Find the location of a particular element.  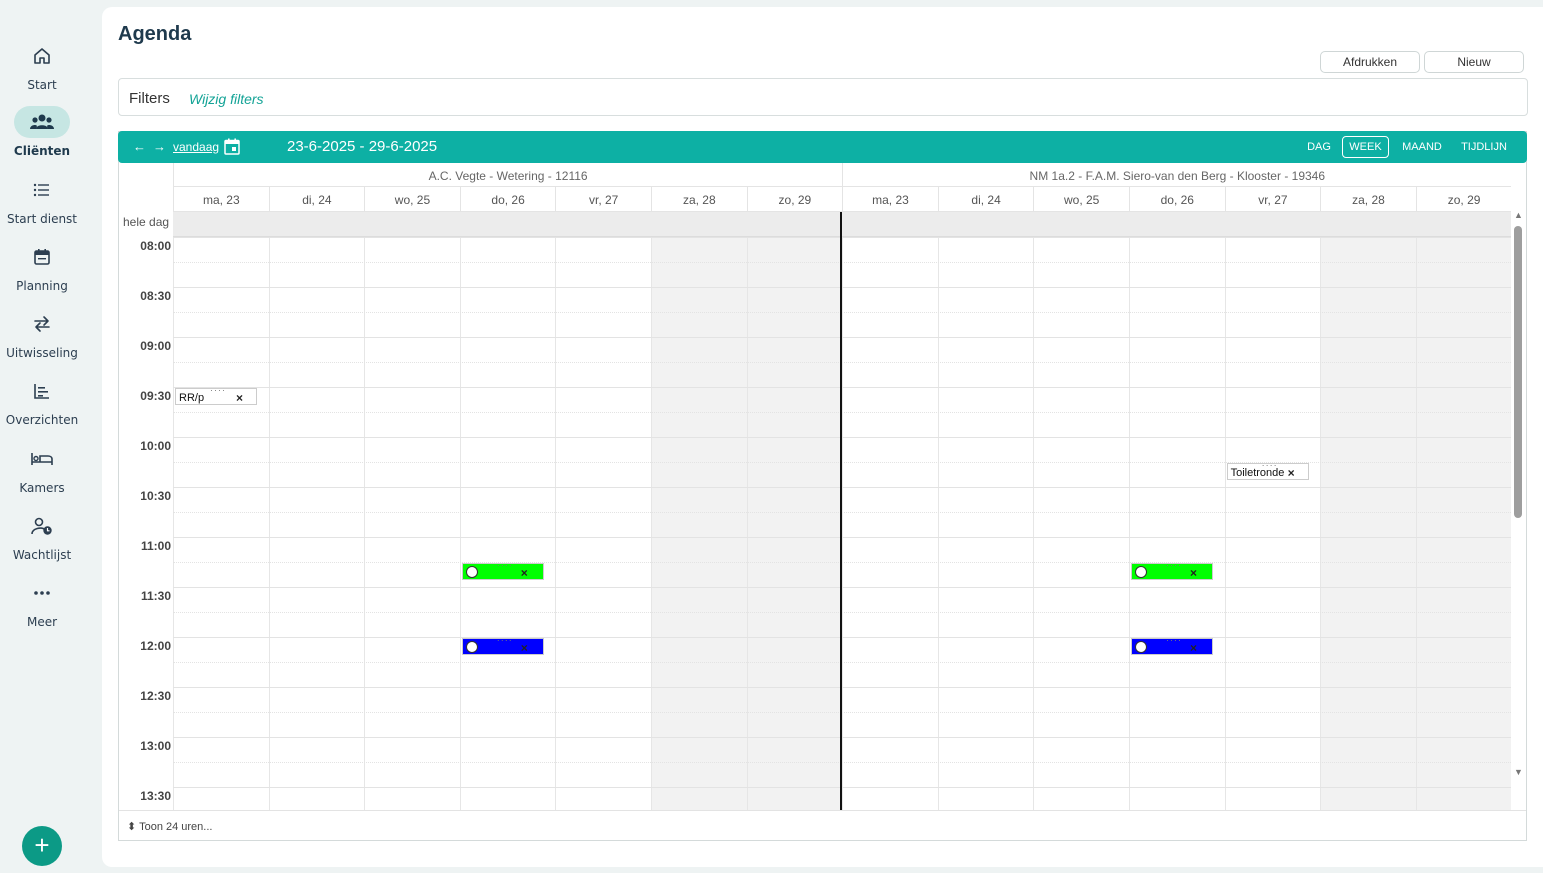

calendar-event: ···· RR/p × is located at coordinates (216, 396).